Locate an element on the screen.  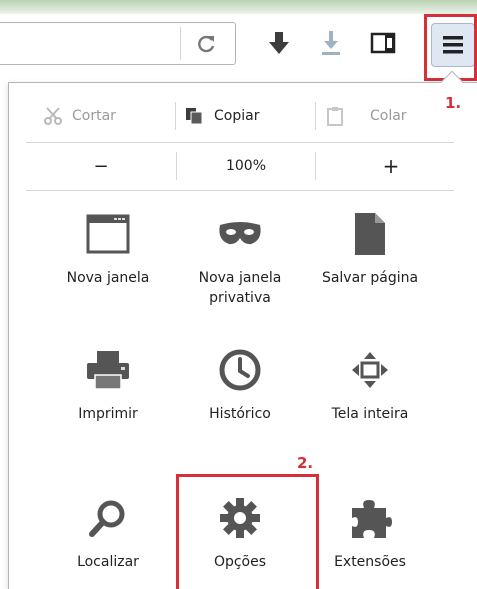
zoom-reset-button: 100% is located at coordinates (246, 166).